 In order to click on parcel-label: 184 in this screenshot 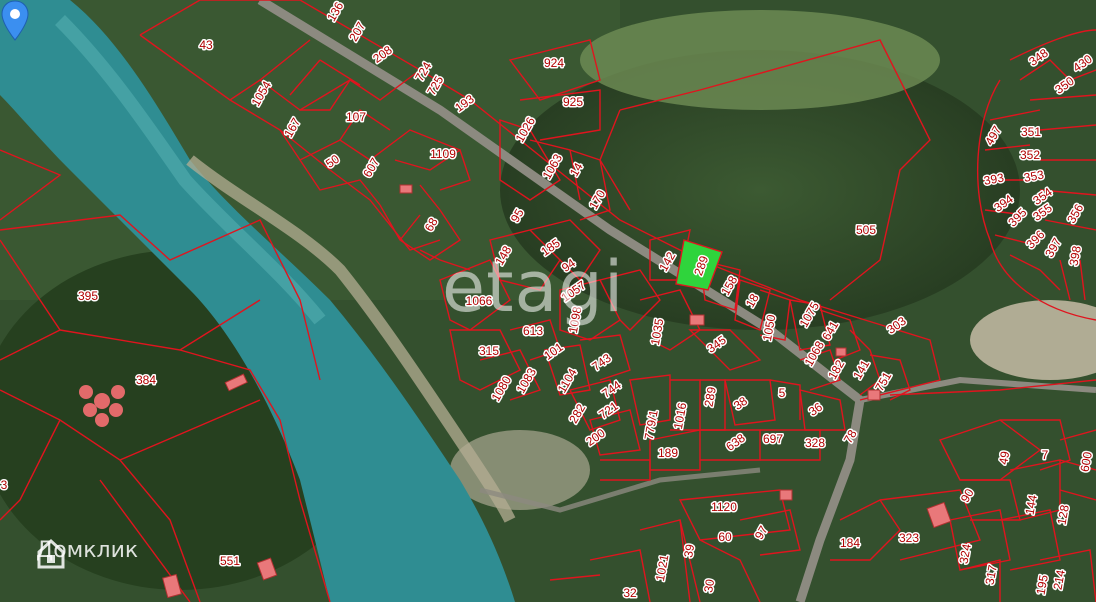, I will do `click(850, 543)`.